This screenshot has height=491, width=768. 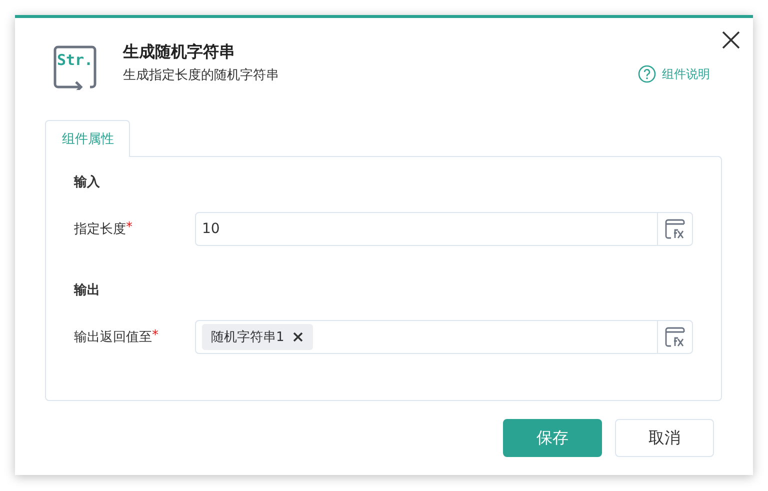 I want to click on field-label: 输出返回值至, so click(x=113, y=337).